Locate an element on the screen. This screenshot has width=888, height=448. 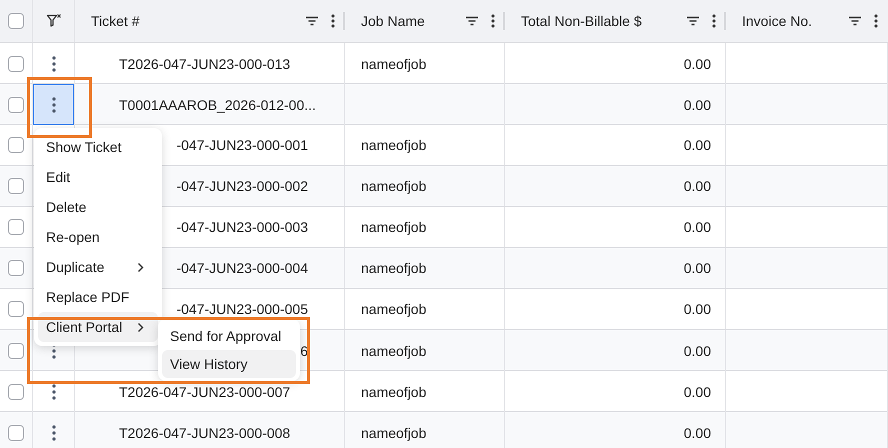
ticket-number: -047-JUN23-000-002 is located at coordinates (242, 186).